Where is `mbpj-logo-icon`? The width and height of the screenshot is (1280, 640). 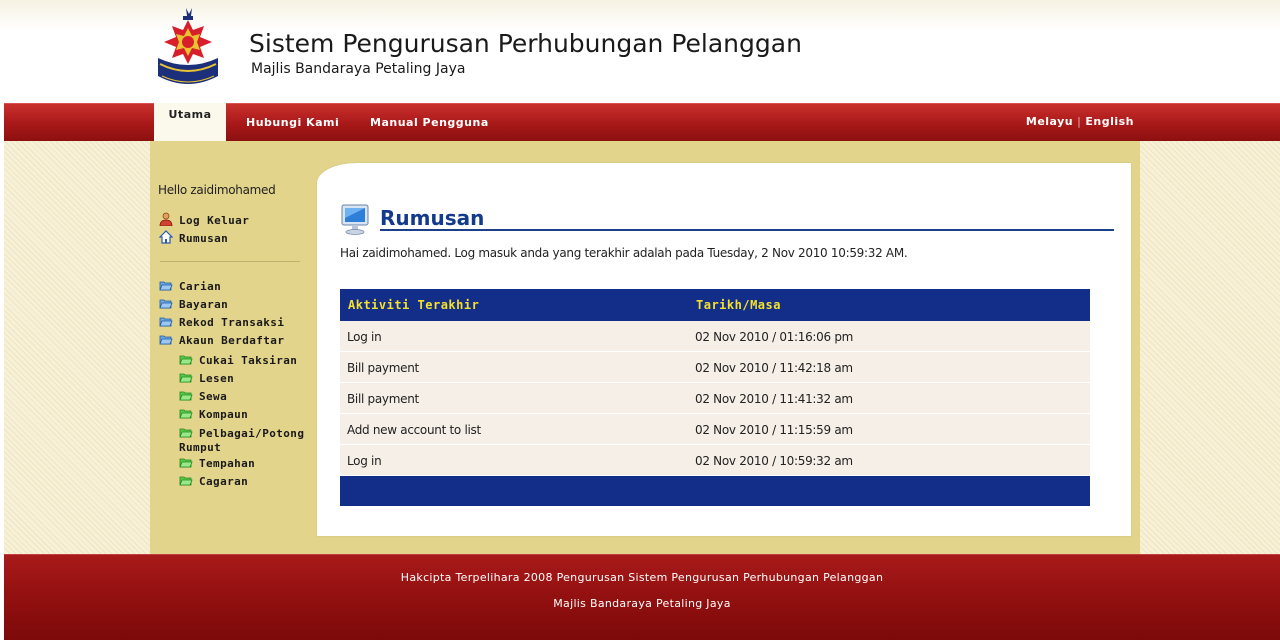
mbpj-logo-icon is located at coordinates (188, 46).